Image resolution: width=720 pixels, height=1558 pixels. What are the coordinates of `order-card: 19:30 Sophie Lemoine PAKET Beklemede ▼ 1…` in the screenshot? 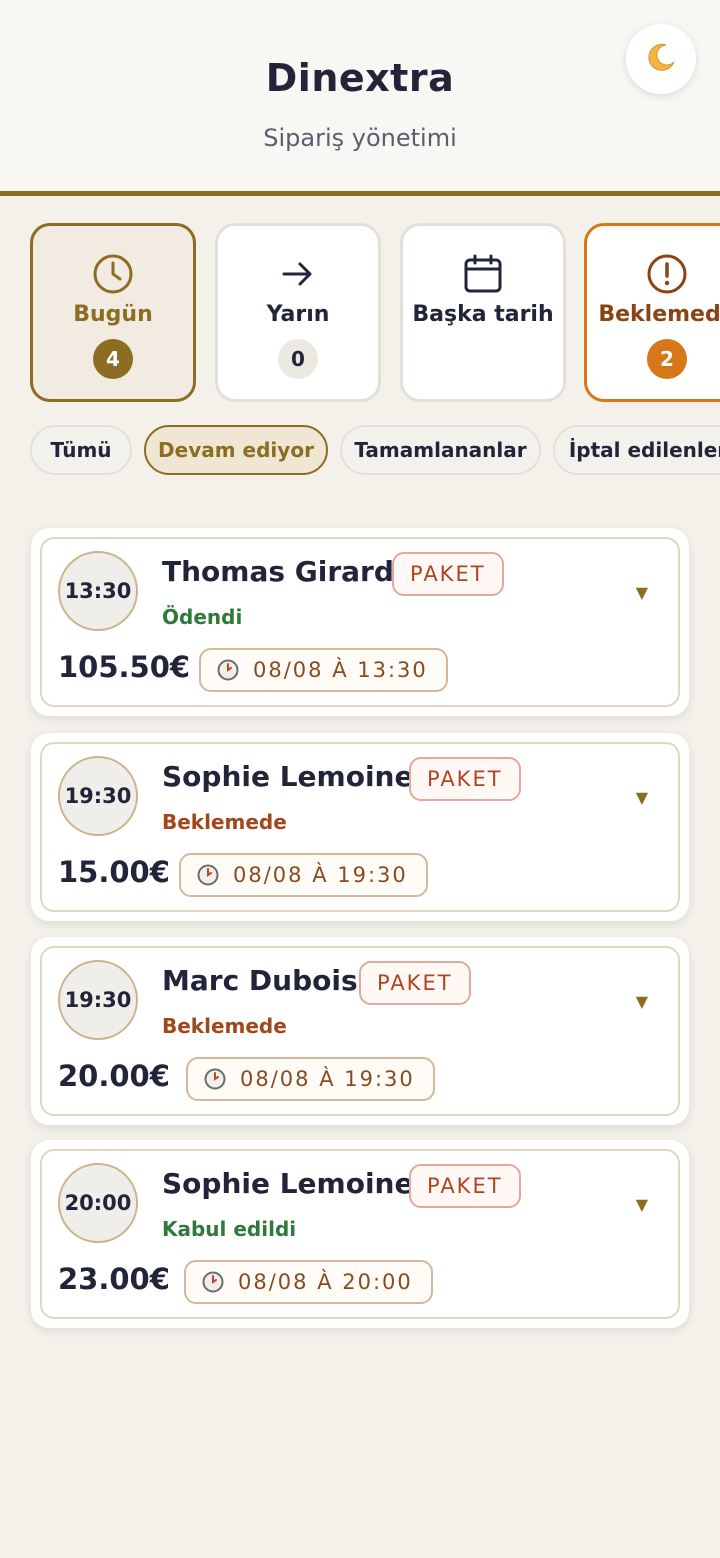 It's located at (360, 827).